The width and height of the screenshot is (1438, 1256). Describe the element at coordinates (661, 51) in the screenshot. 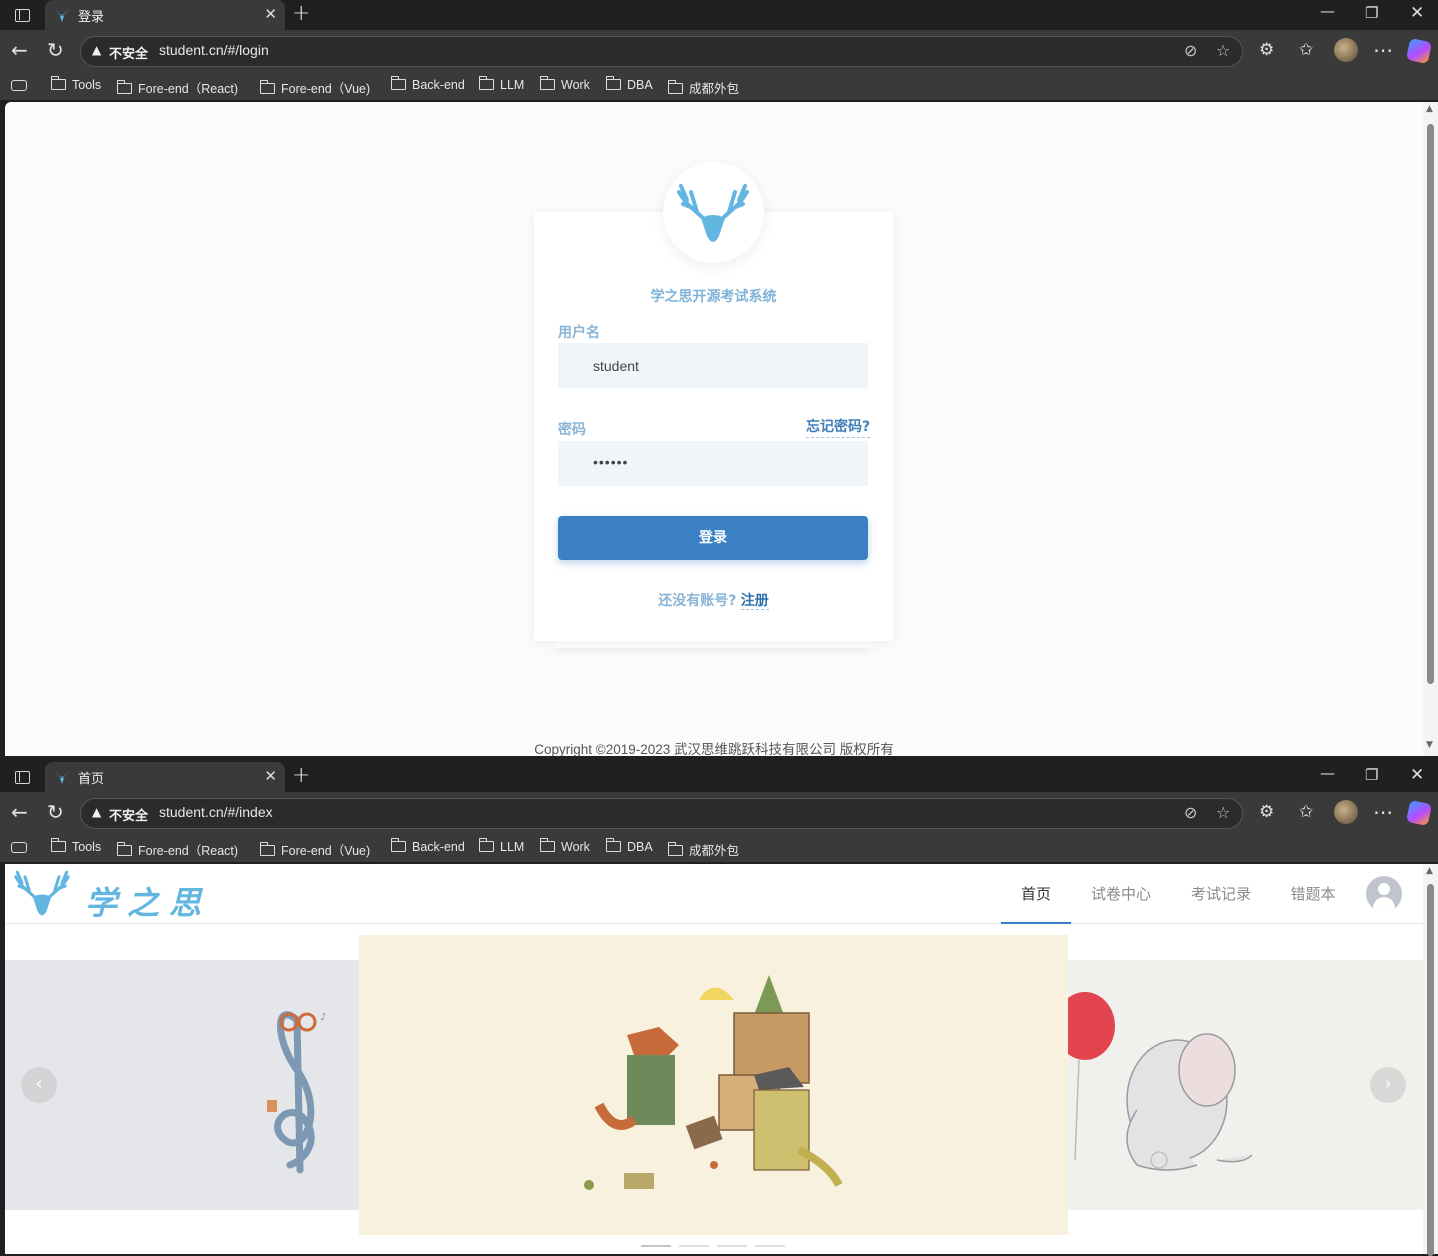

I see `address-bar: ▲ 不安全 student.cn/#/login ⊘ ☆` at that location.